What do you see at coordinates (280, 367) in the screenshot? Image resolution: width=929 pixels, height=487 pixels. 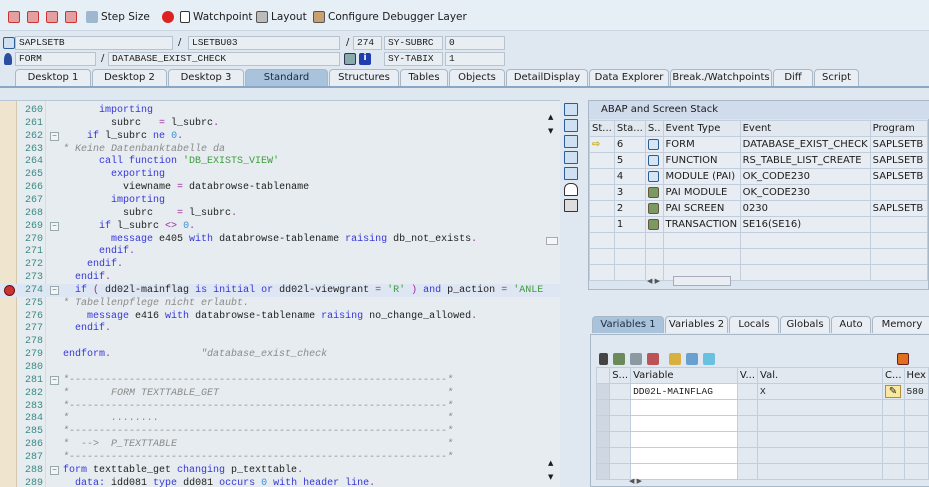 I see `code-line: 280` at bounding box center [280, 367].